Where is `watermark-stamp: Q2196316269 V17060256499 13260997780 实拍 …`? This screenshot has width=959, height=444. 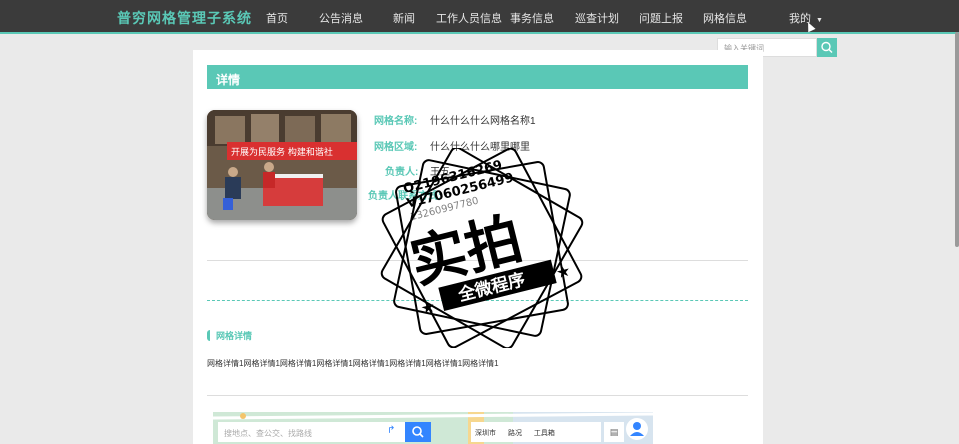
watermark-stamp: Q2196316269 V17060256499 13260997780 实拍 … is located at coordinates (482, 248).